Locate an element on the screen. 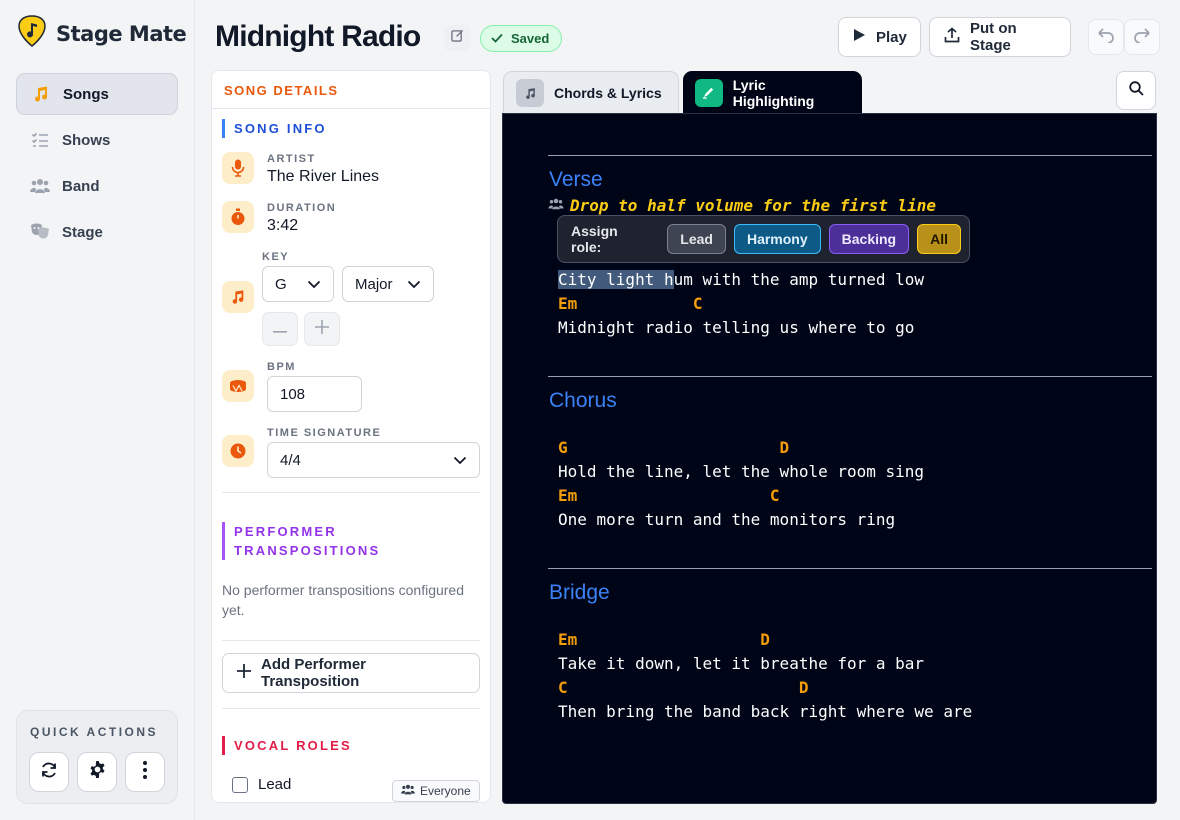 Image resolution: width=1180 pixels, height=820 pixels. sidebar-item-label: Band is located at coordinates (81, 186).